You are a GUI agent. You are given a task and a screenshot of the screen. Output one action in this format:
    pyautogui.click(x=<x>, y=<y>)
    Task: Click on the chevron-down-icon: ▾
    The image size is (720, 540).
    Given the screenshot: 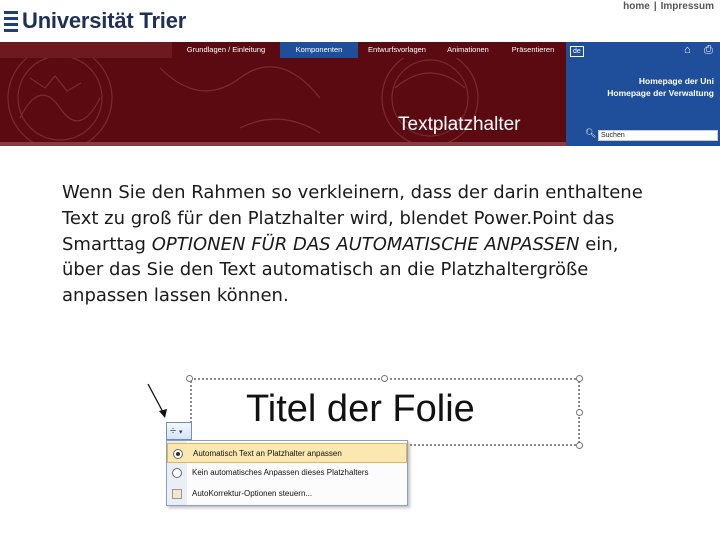 What is the action you would take?
    pyautogui.click(x=181, y=432)
    